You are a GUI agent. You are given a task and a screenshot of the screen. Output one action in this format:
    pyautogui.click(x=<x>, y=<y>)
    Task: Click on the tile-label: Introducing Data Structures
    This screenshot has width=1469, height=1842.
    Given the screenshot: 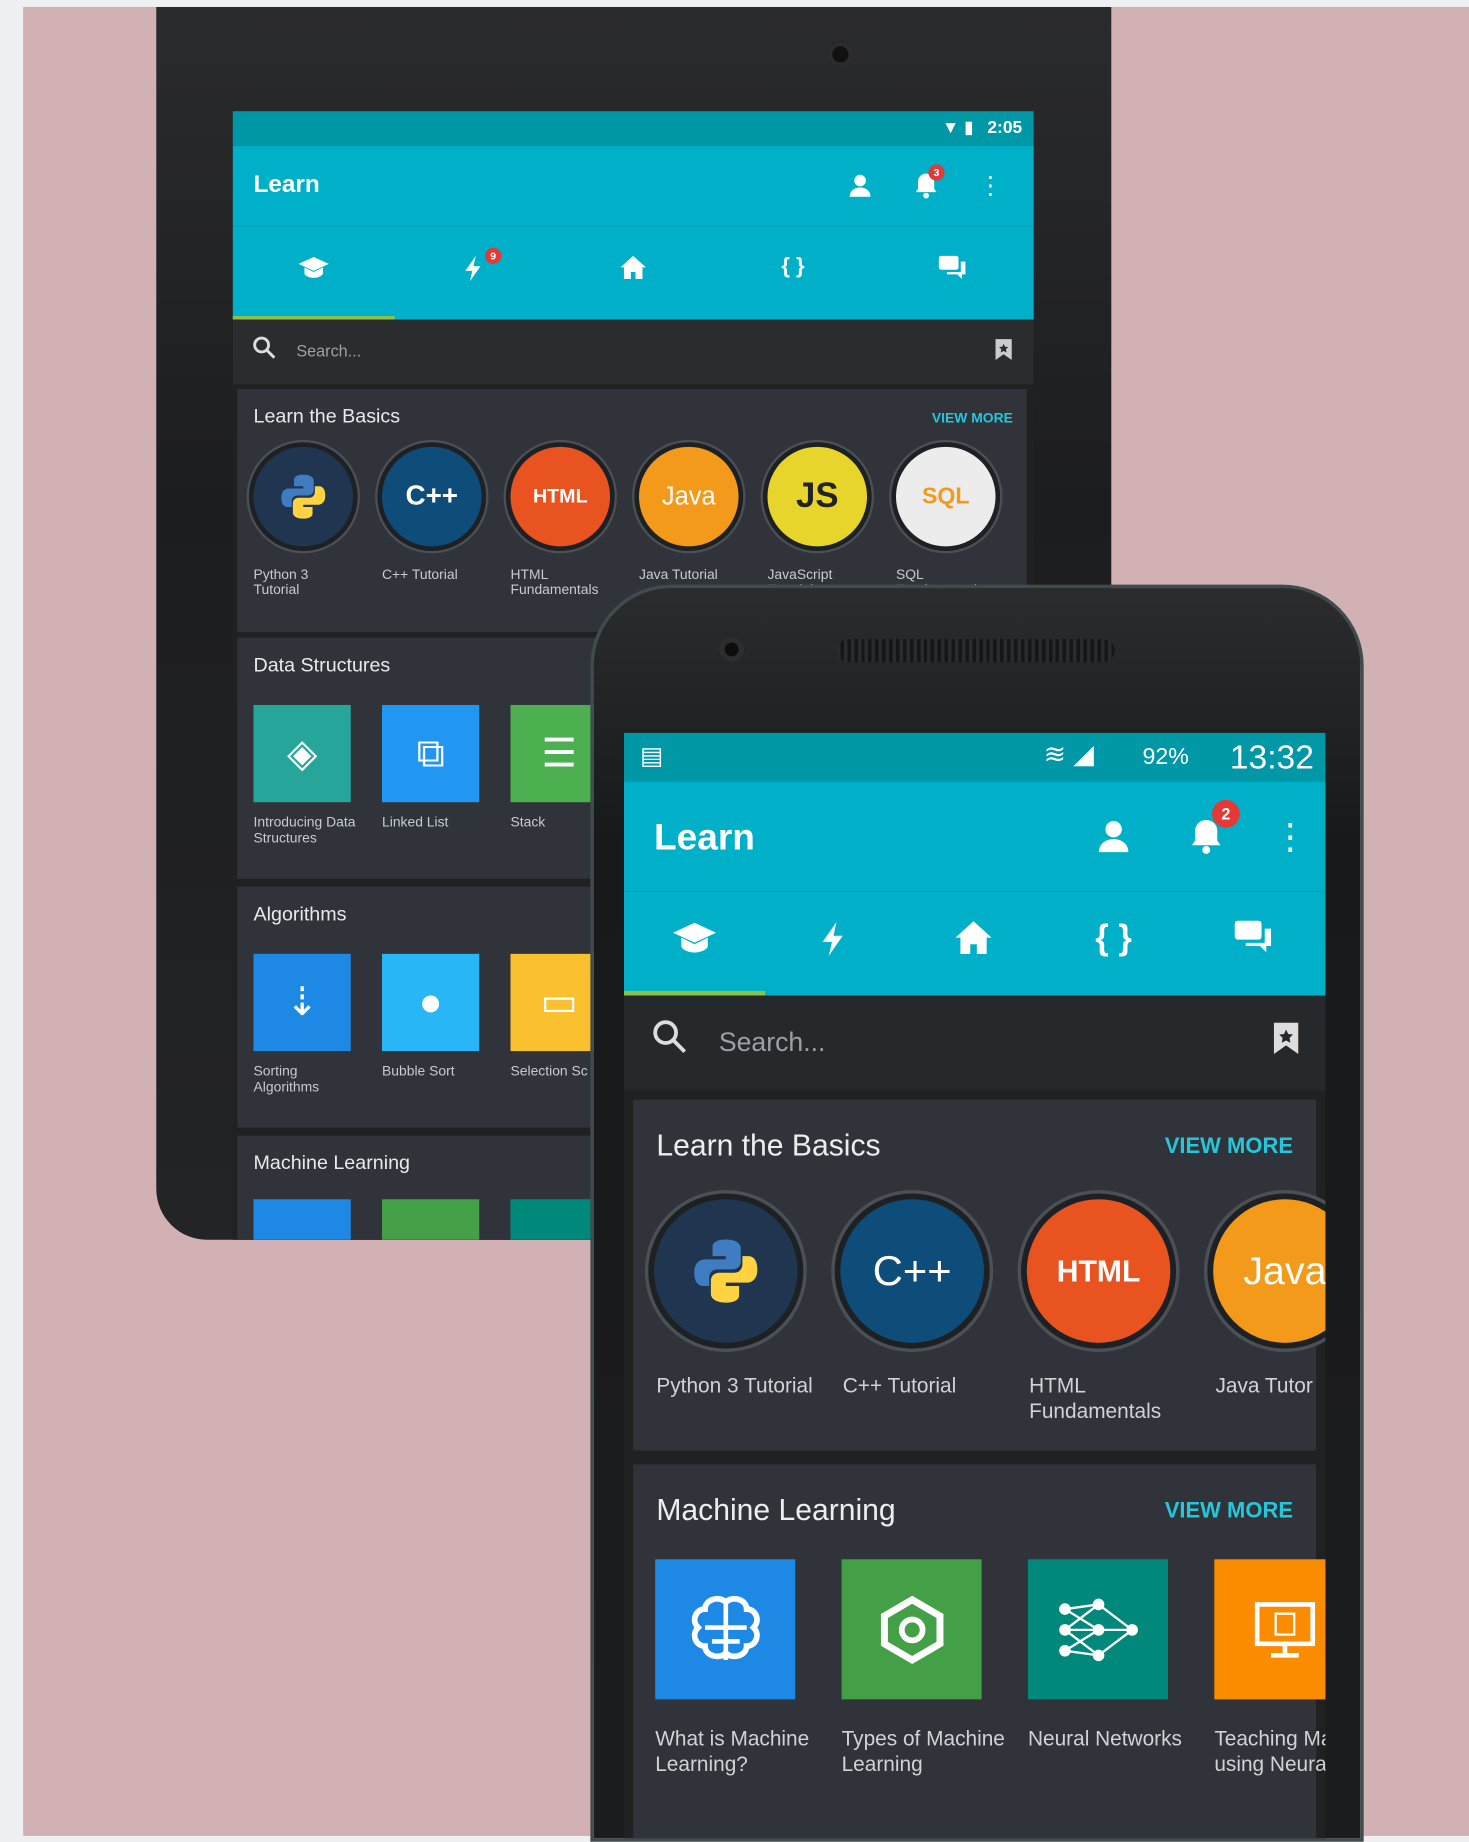 What is the action you would take?
    pyautogui.click(x=304, y=830)
    